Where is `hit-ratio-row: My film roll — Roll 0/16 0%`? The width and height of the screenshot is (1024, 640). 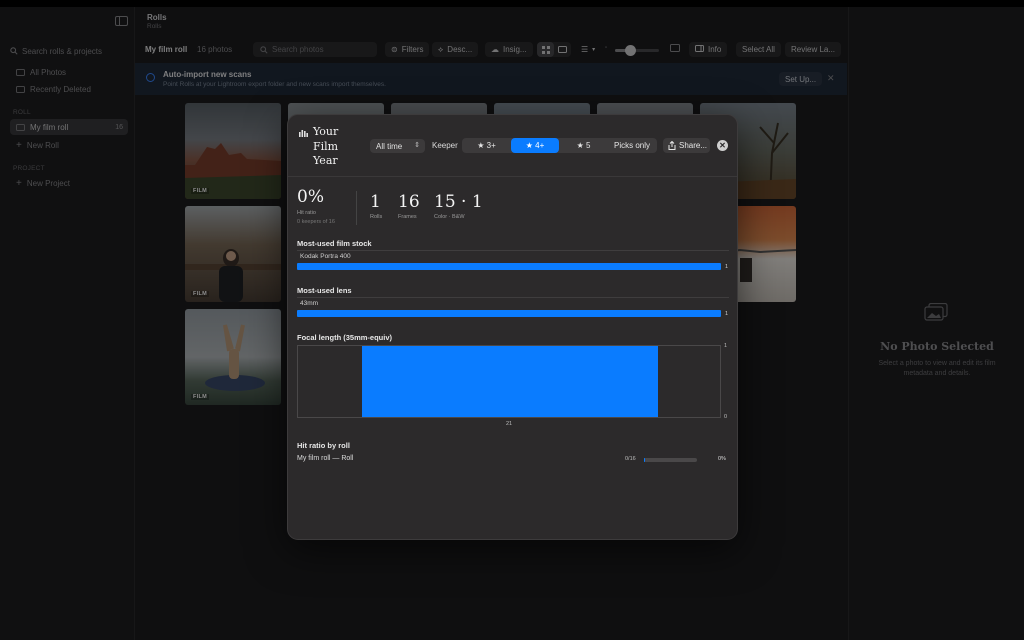 hit-ratio-row: My film roll — Roll 0/16 0% is located at coordinates (513, 460).